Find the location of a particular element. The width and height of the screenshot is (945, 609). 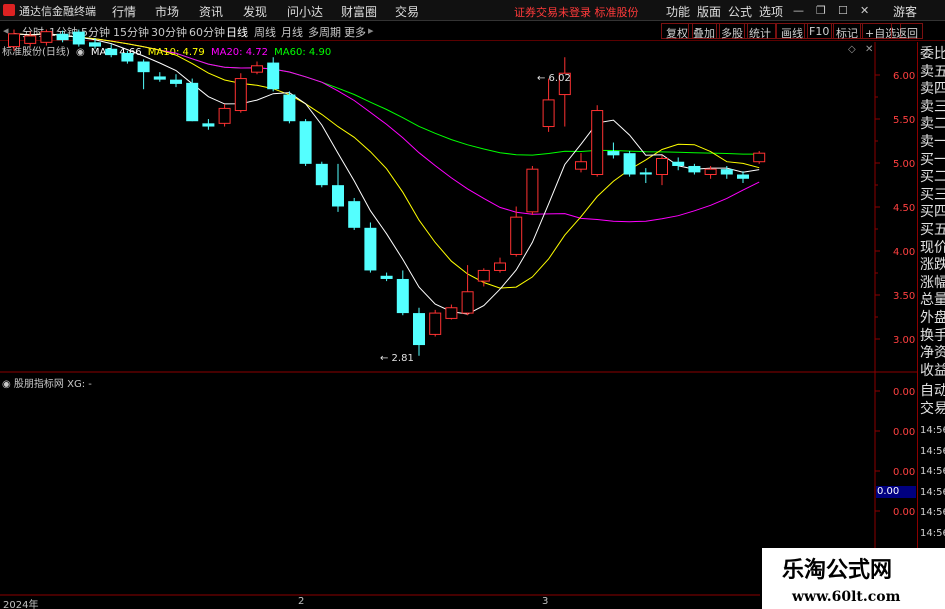

watermark-title: 乐淘公式网 is located at coordinates (853, 568).